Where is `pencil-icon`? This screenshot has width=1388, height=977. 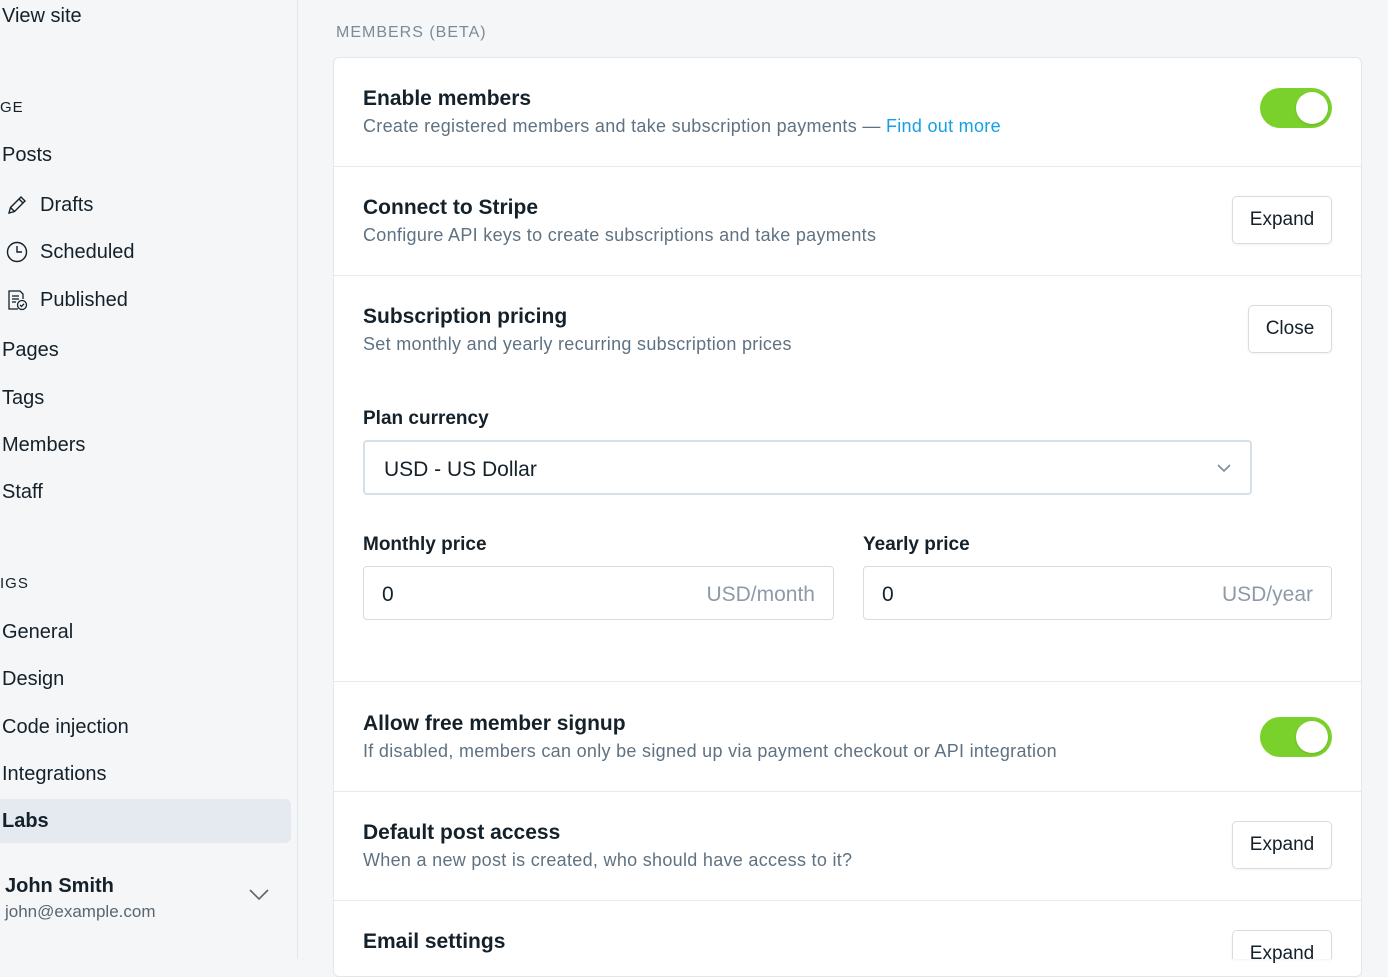
pencil-icon is located at coordinates (17, 205).